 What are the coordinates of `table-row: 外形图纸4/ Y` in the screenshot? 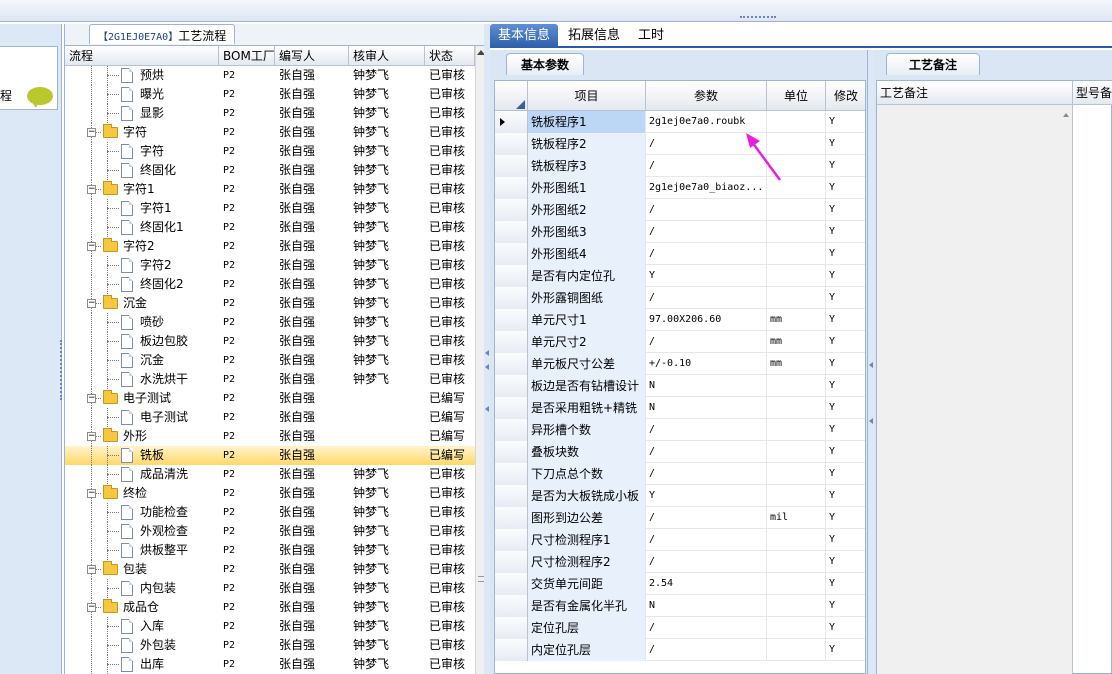 It's located at (680, 254).